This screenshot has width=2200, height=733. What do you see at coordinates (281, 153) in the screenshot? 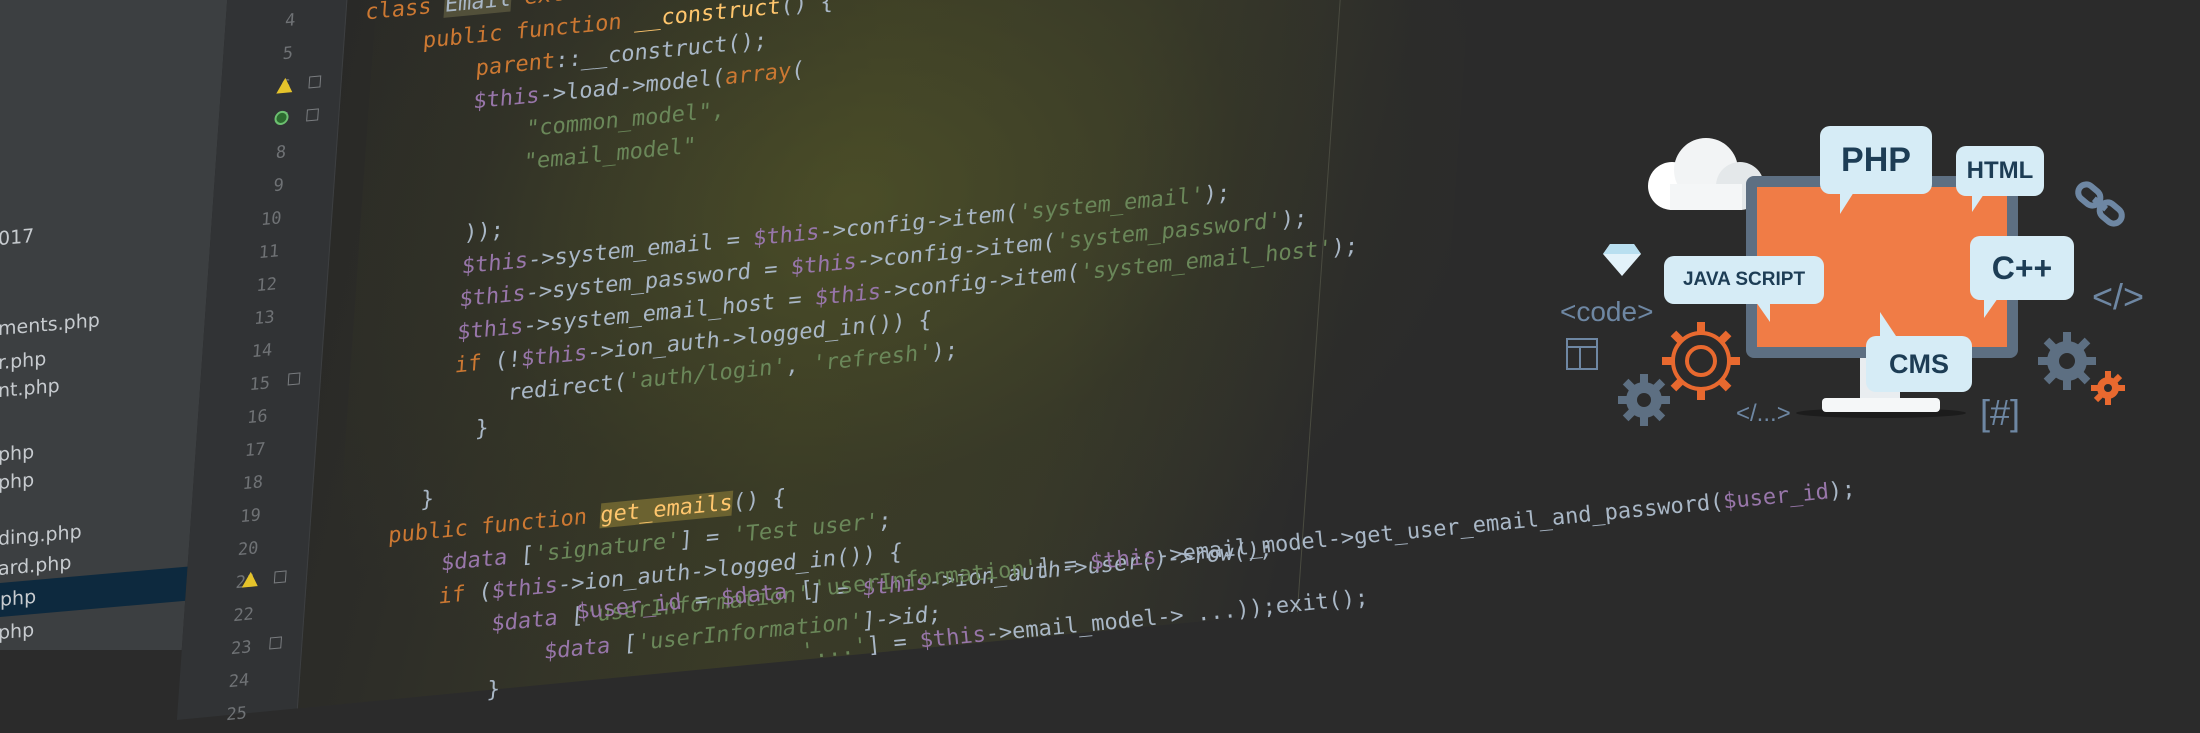
I see `line-number: 8` at bounding box center [281, 153].